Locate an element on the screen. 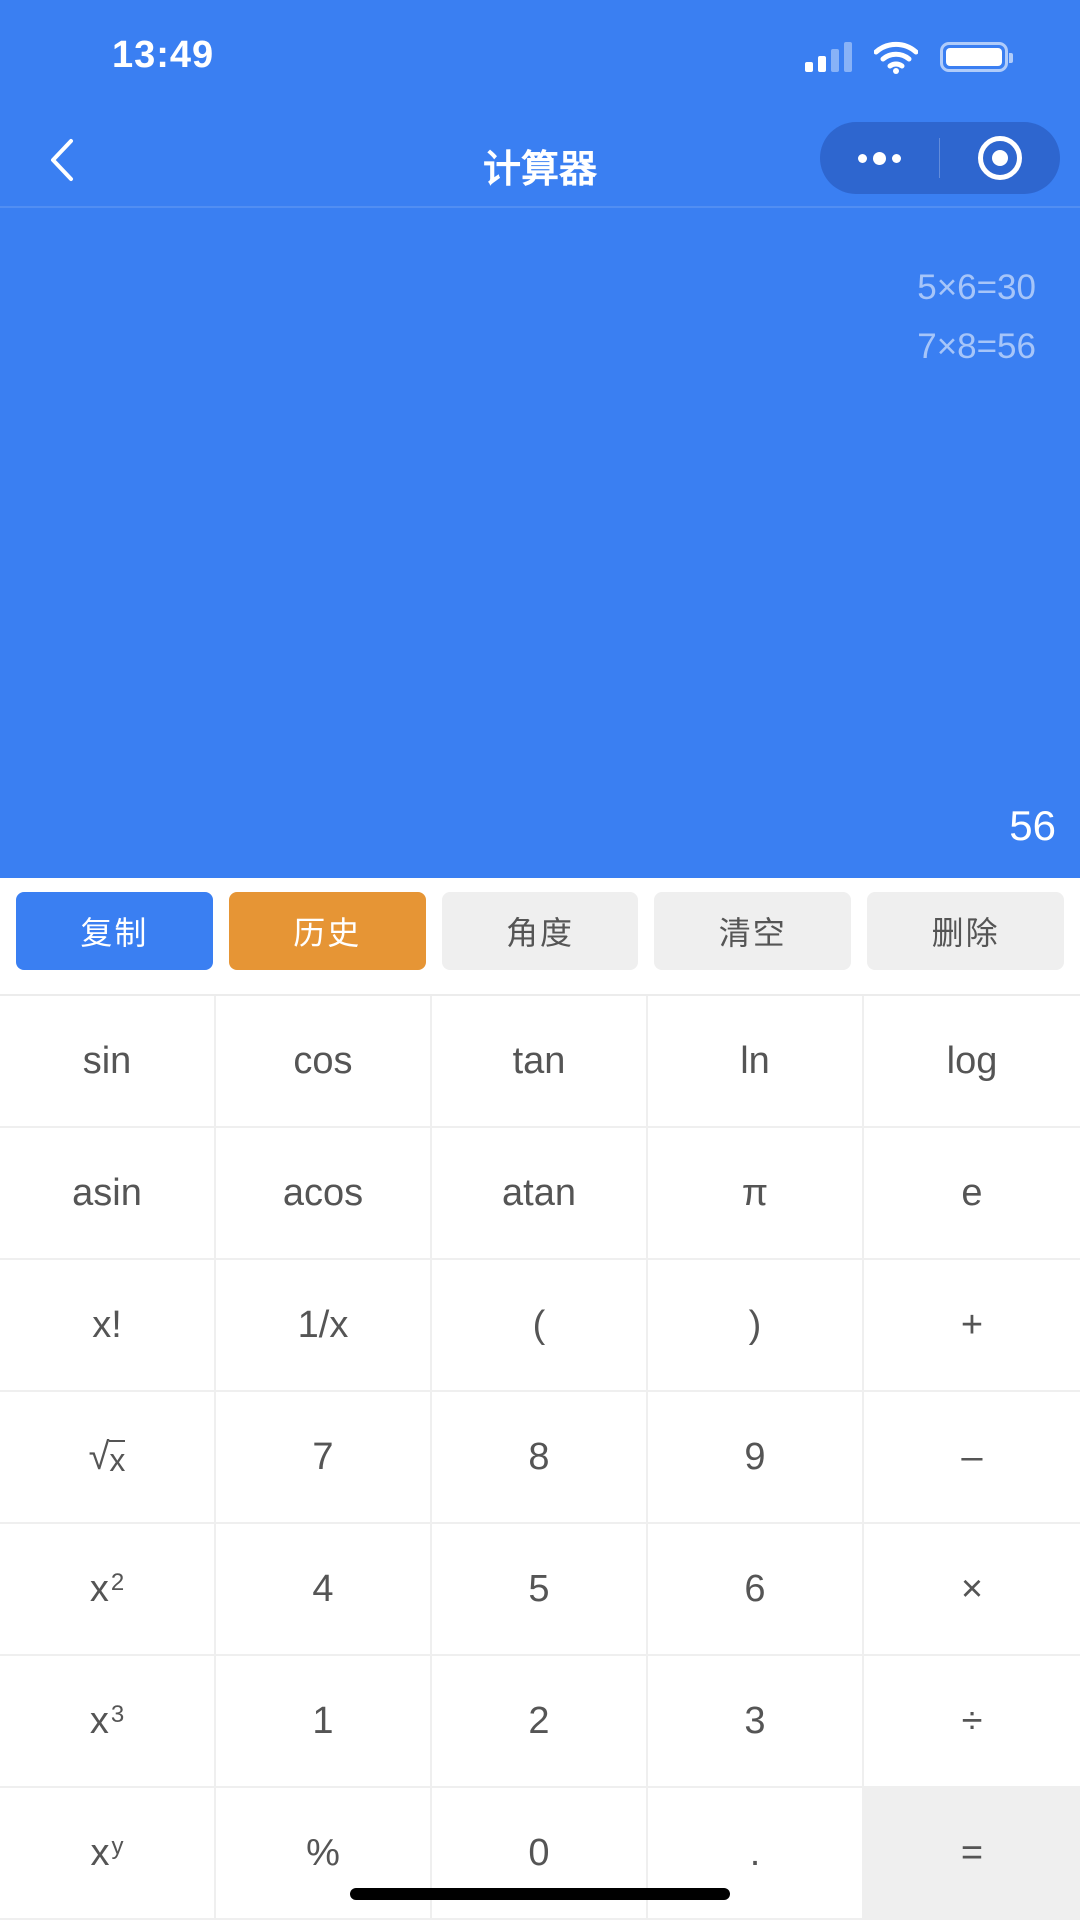 This screenshot has height=1920, width=1080. history-item: 5×6=30 is located at coordinates (976, 287).